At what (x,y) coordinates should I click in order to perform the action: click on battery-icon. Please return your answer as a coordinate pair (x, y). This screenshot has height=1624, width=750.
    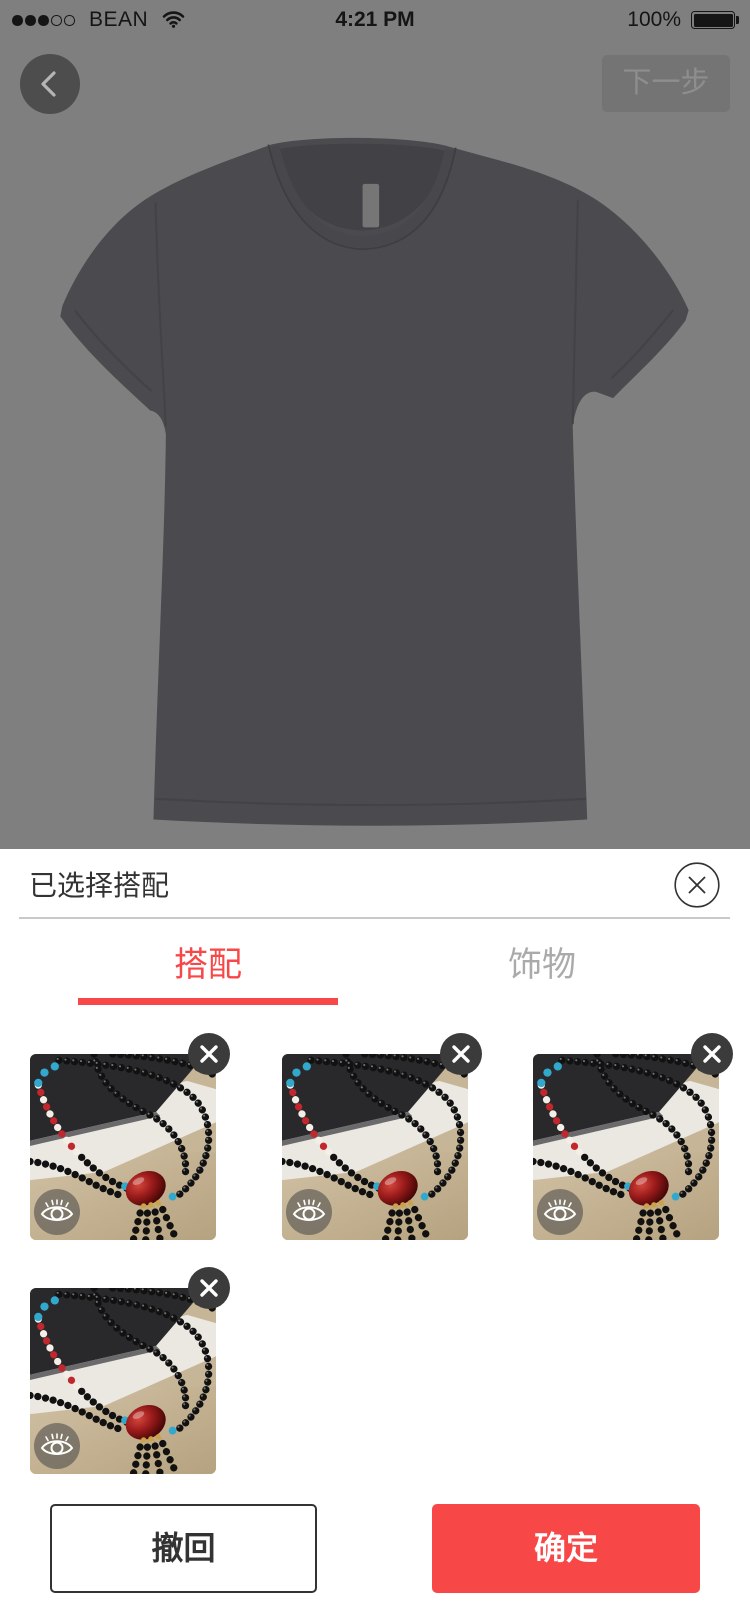
    Looking at the image, I should click on (713, 20).